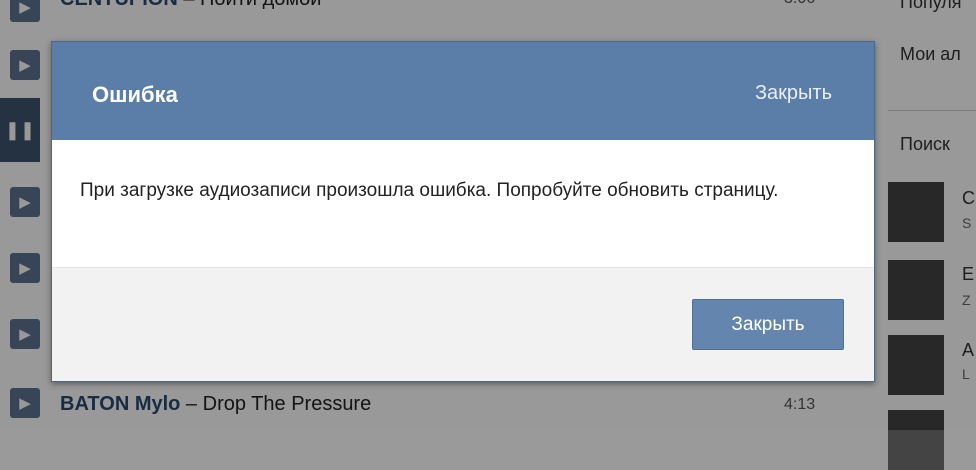 This screenshot has width=976, height=470. I want to click on close-button: Закрыть, so click(768, 324).